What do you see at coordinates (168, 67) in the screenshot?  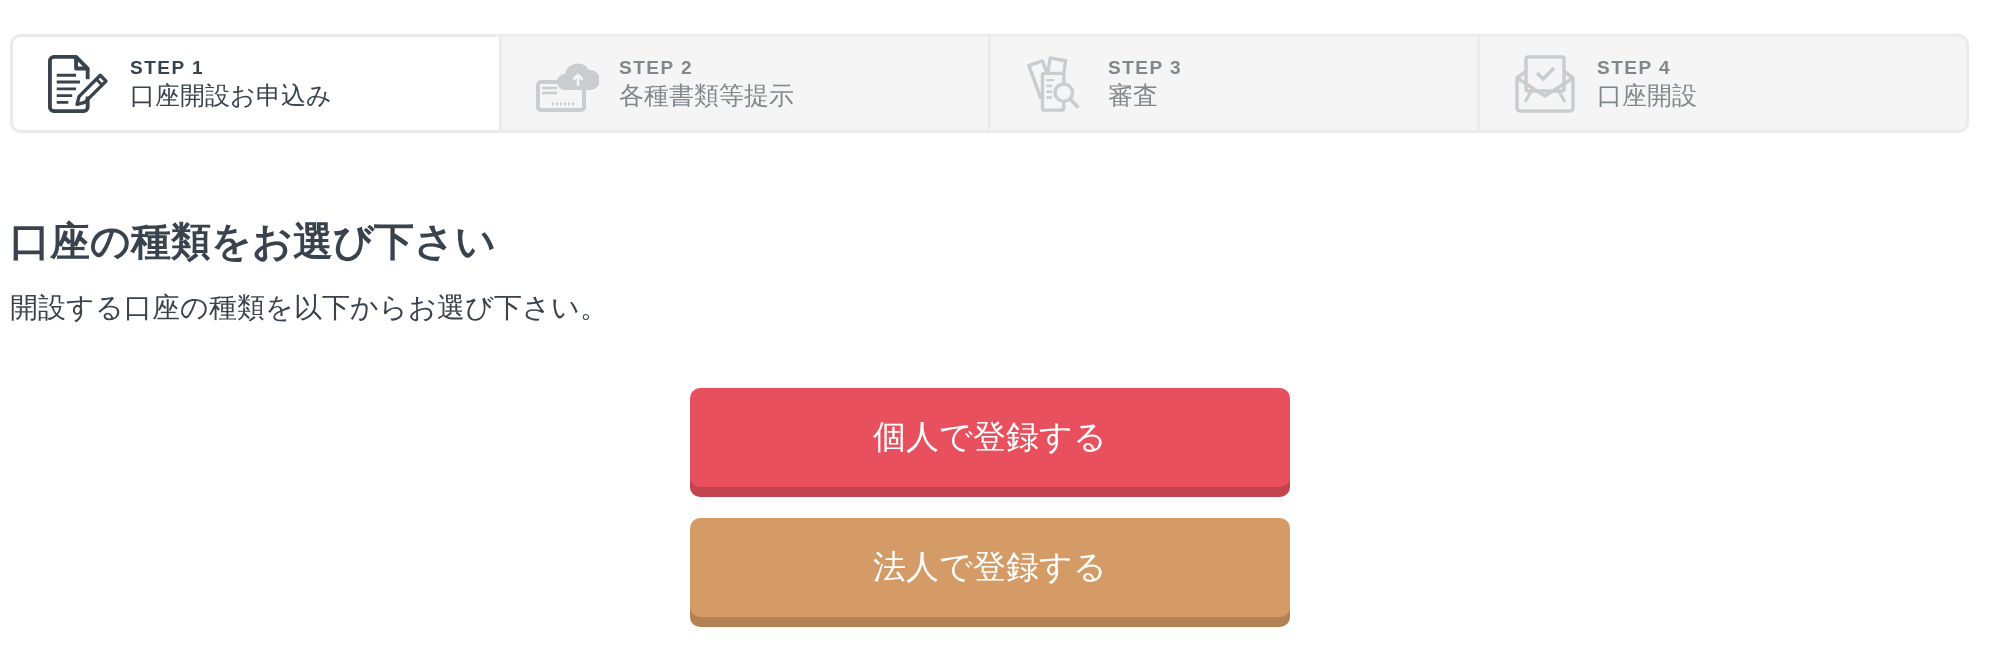 I see `step-number: STEP 1` at bounding box center [168, 67].